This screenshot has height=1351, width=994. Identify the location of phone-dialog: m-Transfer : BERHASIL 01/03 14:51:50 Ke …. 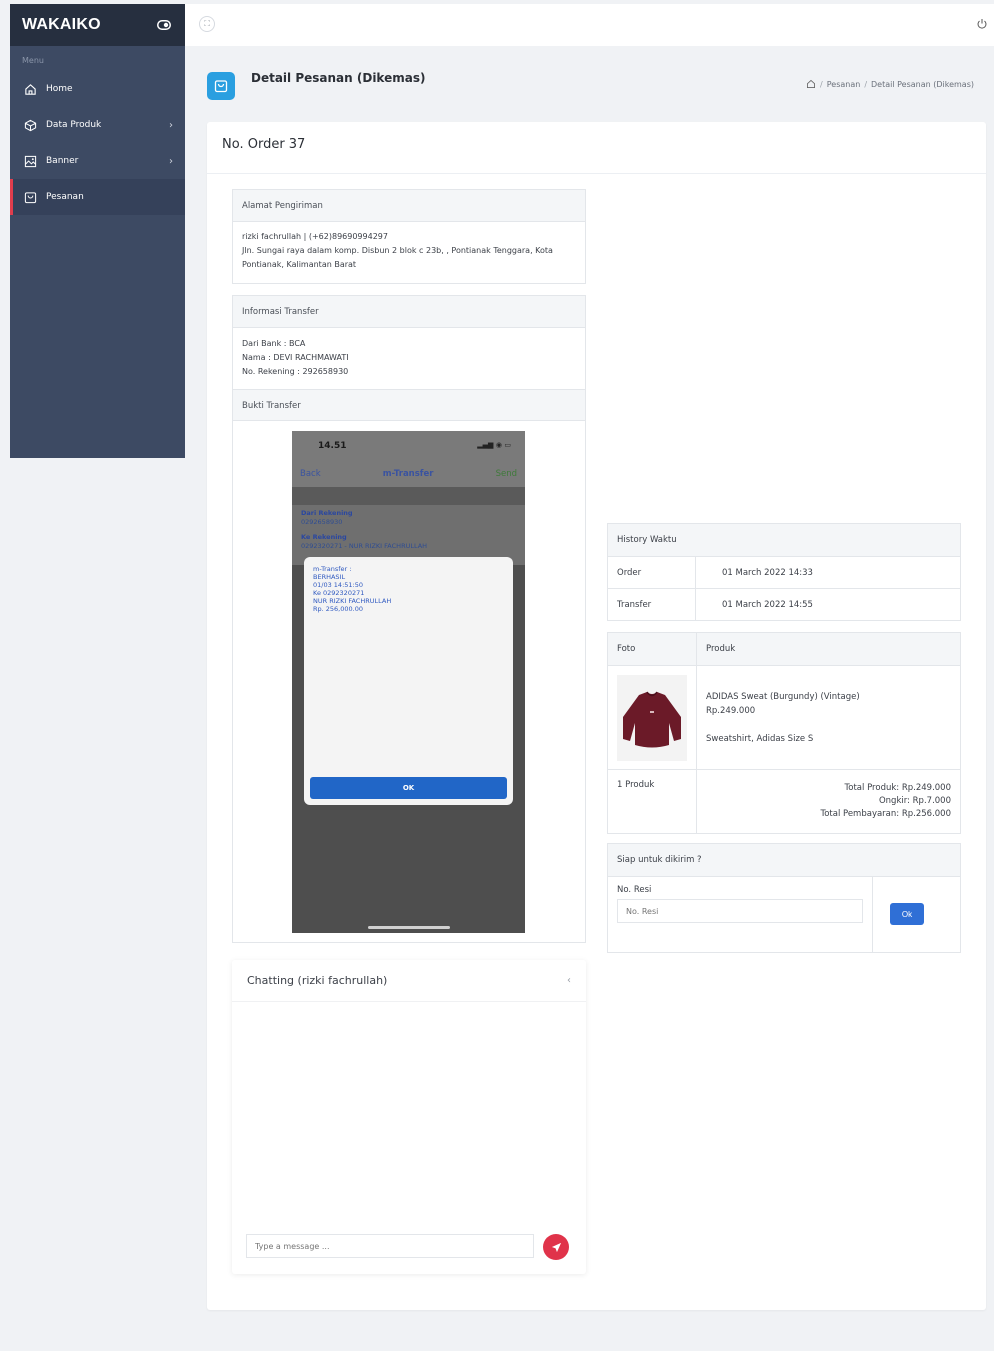
(408, 681).